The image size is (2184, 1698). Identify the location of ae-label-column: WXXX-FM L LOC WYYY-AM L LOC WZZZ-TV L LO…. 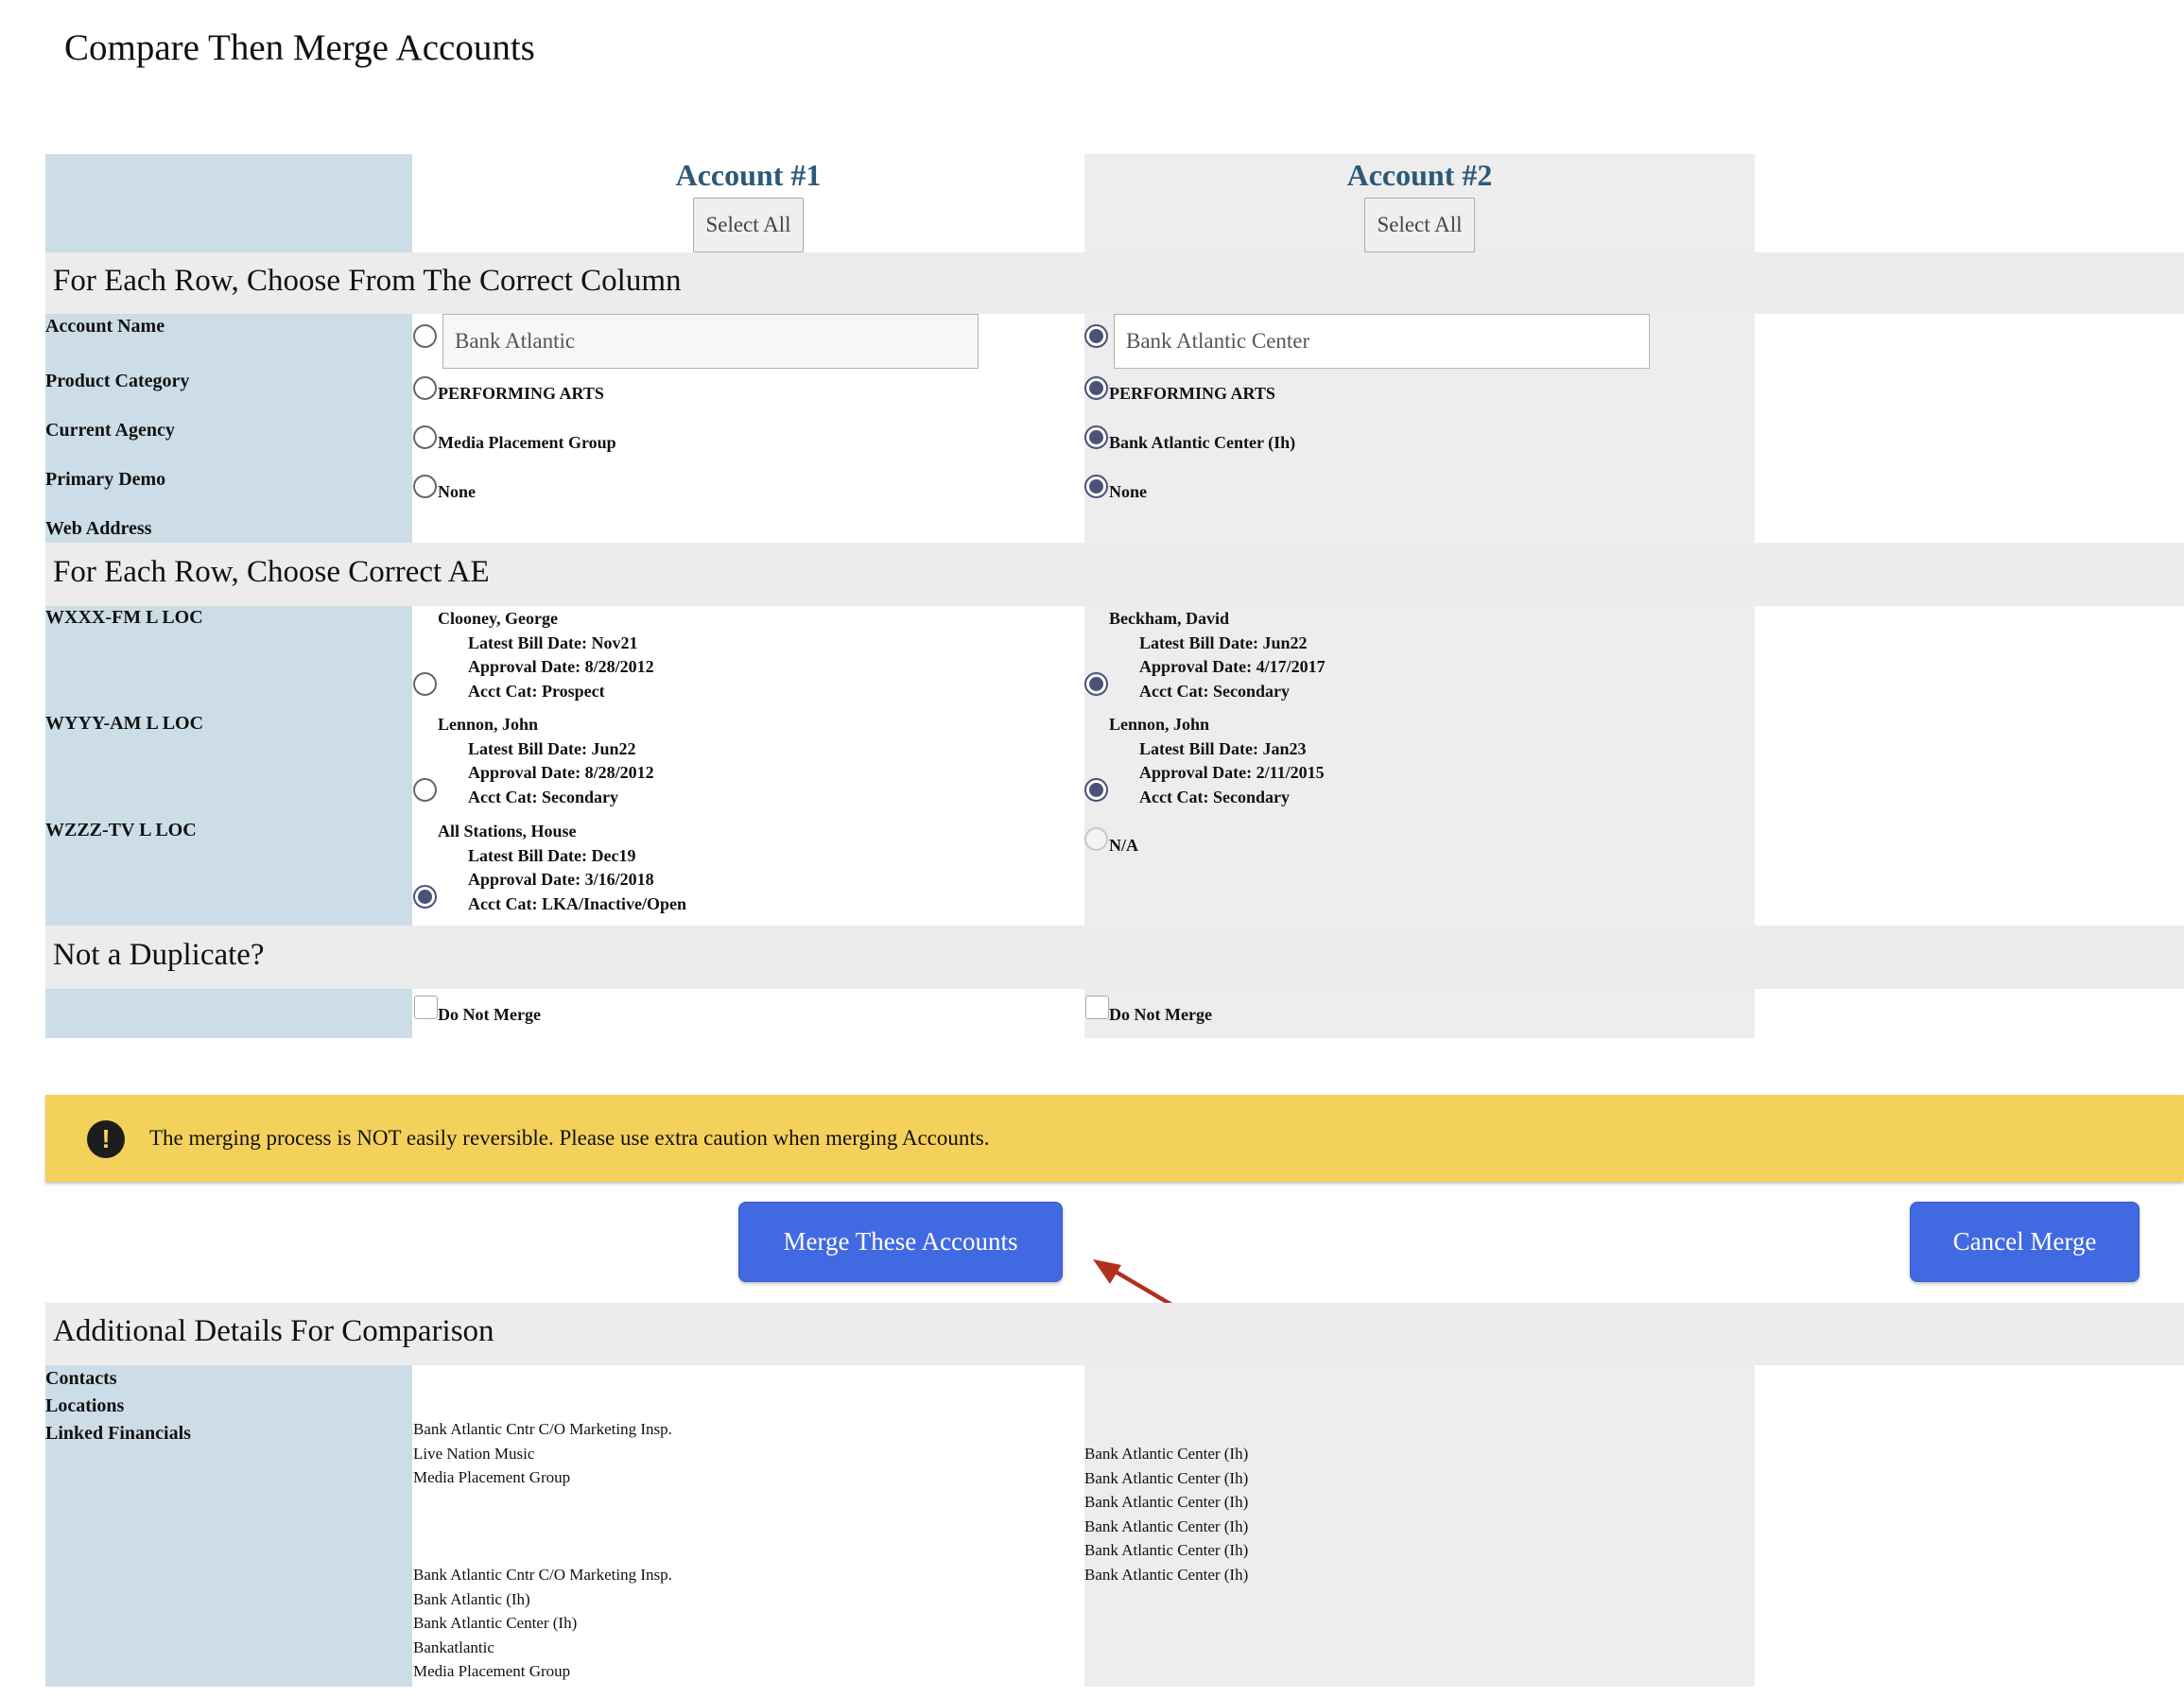
(228, 766).